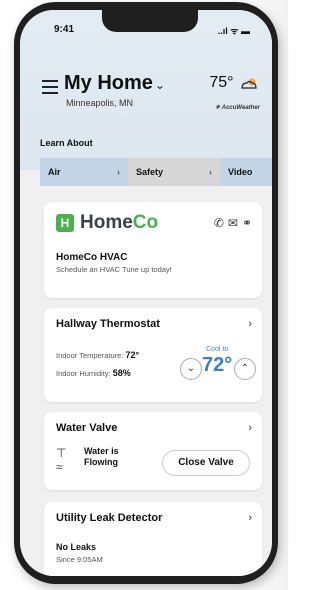 This screenshot has width=320, height=590. What do you see at coordinates (87, 428) in the screenshot?
I see `water-valve-title: Water Valve` at bounding box center [87, 428].